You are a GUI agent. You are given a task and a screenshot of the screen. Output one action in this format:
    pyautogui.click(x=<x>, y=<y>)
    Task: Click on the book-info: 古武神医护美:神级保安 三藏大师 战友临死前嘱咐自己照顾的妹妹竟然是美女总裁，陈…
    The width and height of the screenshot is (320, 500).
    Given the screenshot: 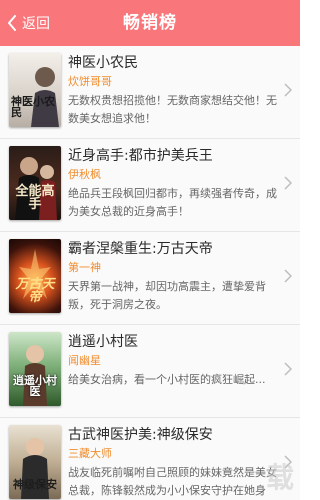 What is the action you would take?
    pyautogui.click(x=176, y=463)
    